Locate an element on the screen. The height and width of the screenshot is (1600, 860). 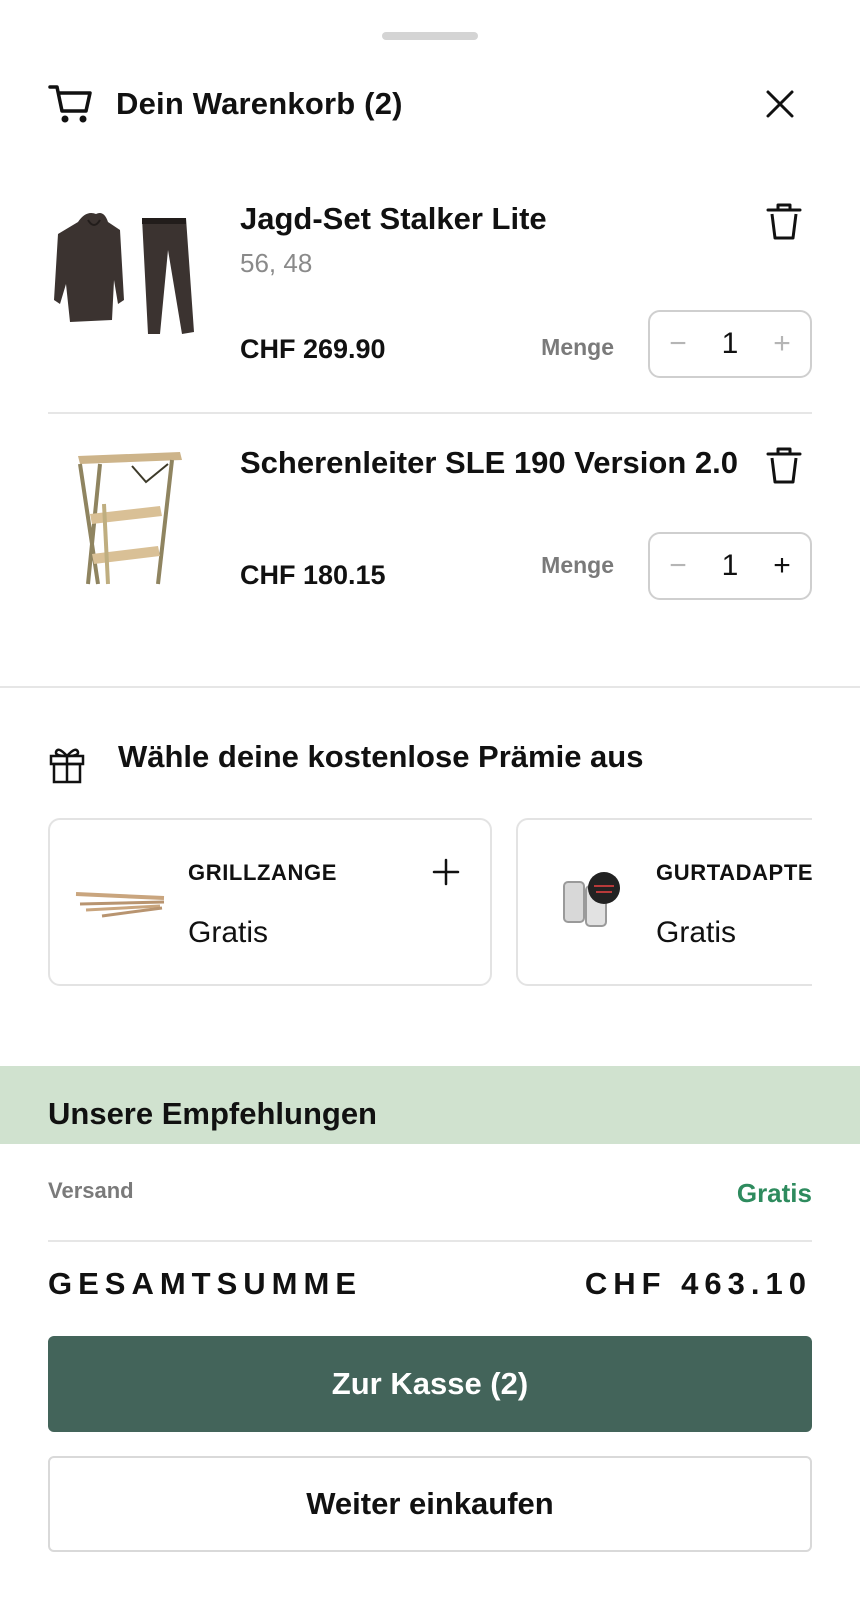
stepladder-image is located at coordinates (130, 518).